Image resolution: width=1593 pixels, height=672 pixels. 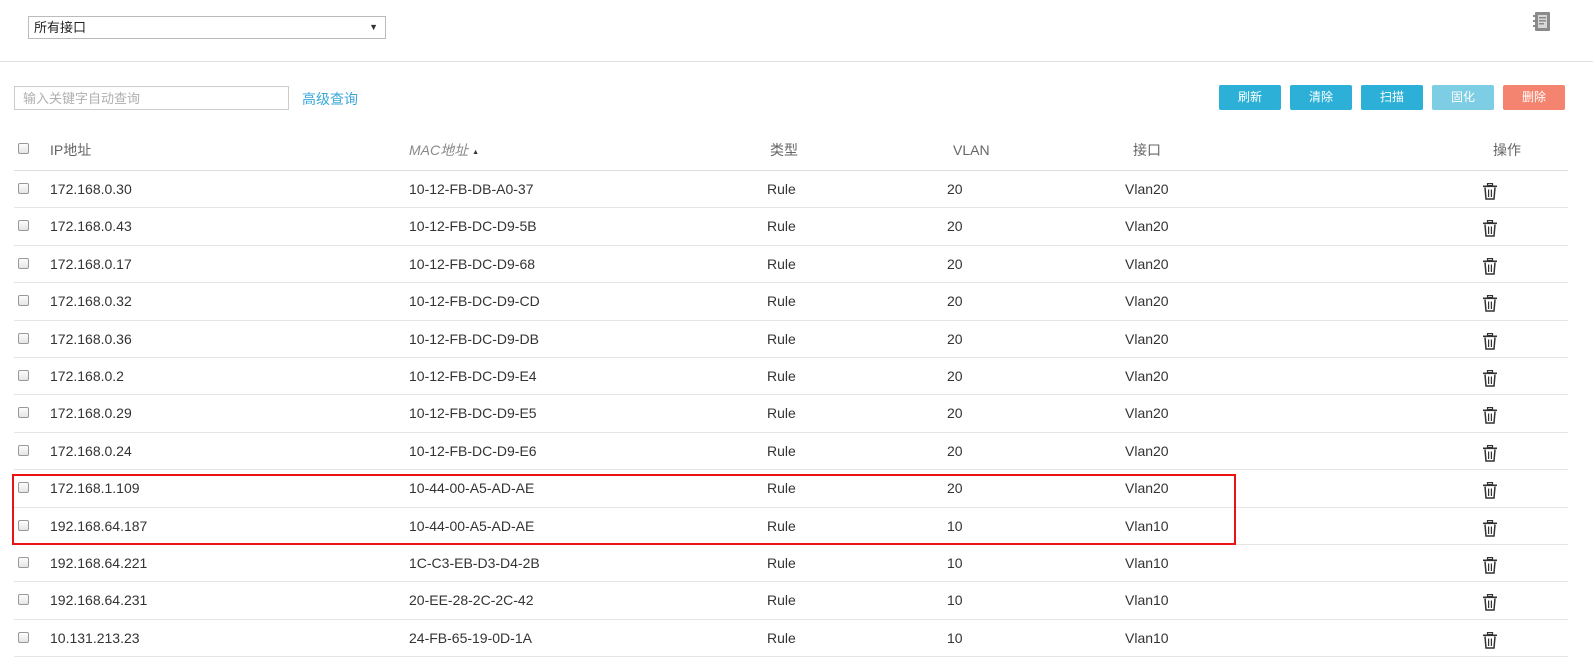 I want to click on cell-ip: 192.168.64.187, so click(x=99, y=525).